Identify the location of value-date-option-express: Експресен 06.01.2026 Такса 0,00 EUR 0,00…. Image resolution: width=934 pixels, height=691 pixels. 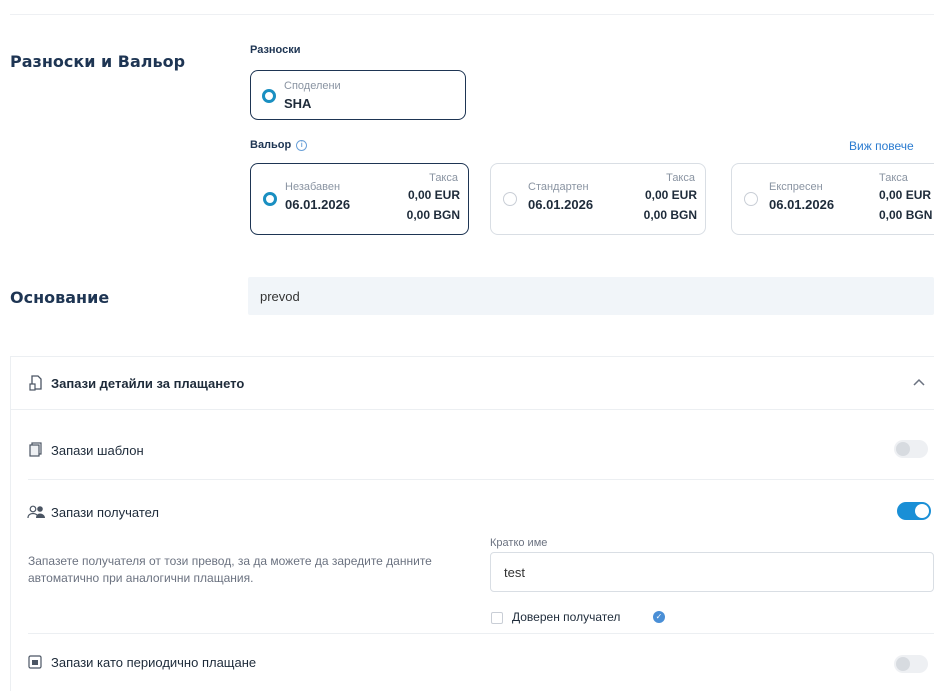
(832, 199).